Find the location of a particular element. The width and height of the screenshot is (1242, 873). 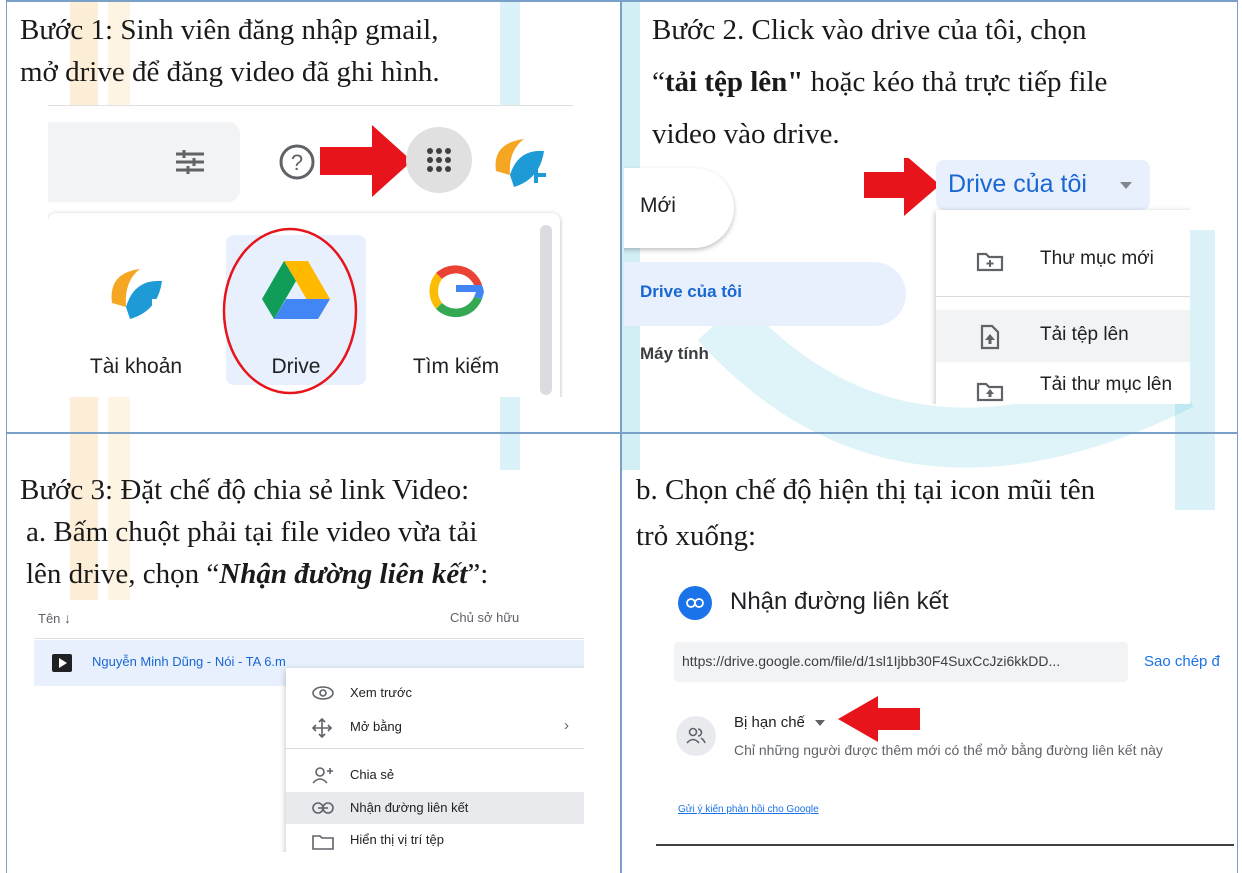

menu-upload-file: Tải tệp lên is located at coordinates (1063, 336).